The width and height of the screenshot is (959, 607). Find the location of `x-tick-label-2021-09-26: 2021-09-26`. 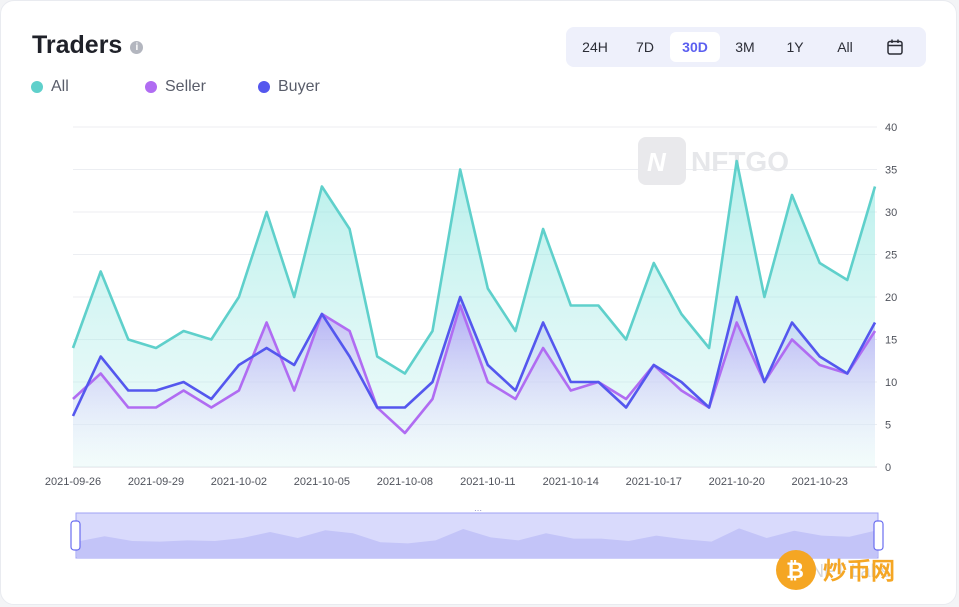

x-tick-label-2021-09-26: 2021-09-26 is located at coordinates (73, 482).